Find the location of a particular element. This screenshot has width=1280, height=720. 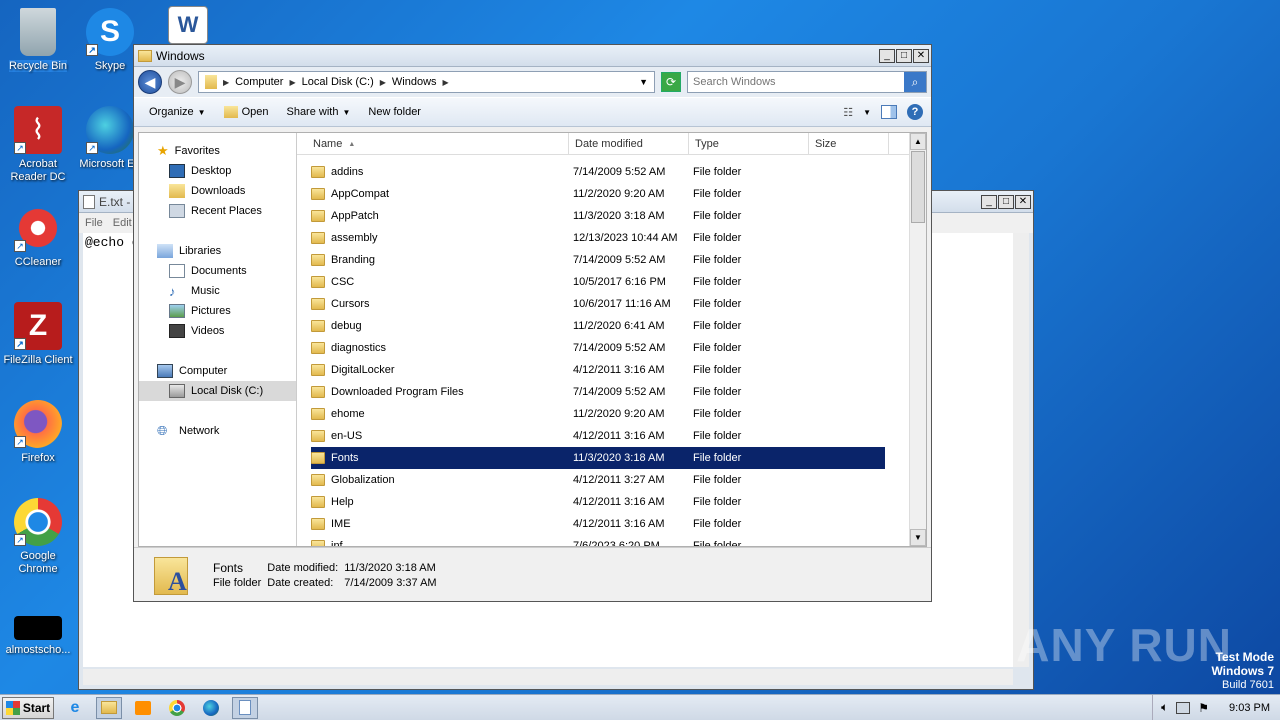

taskbar-chrome-icon is located at coordinates (177, 708).